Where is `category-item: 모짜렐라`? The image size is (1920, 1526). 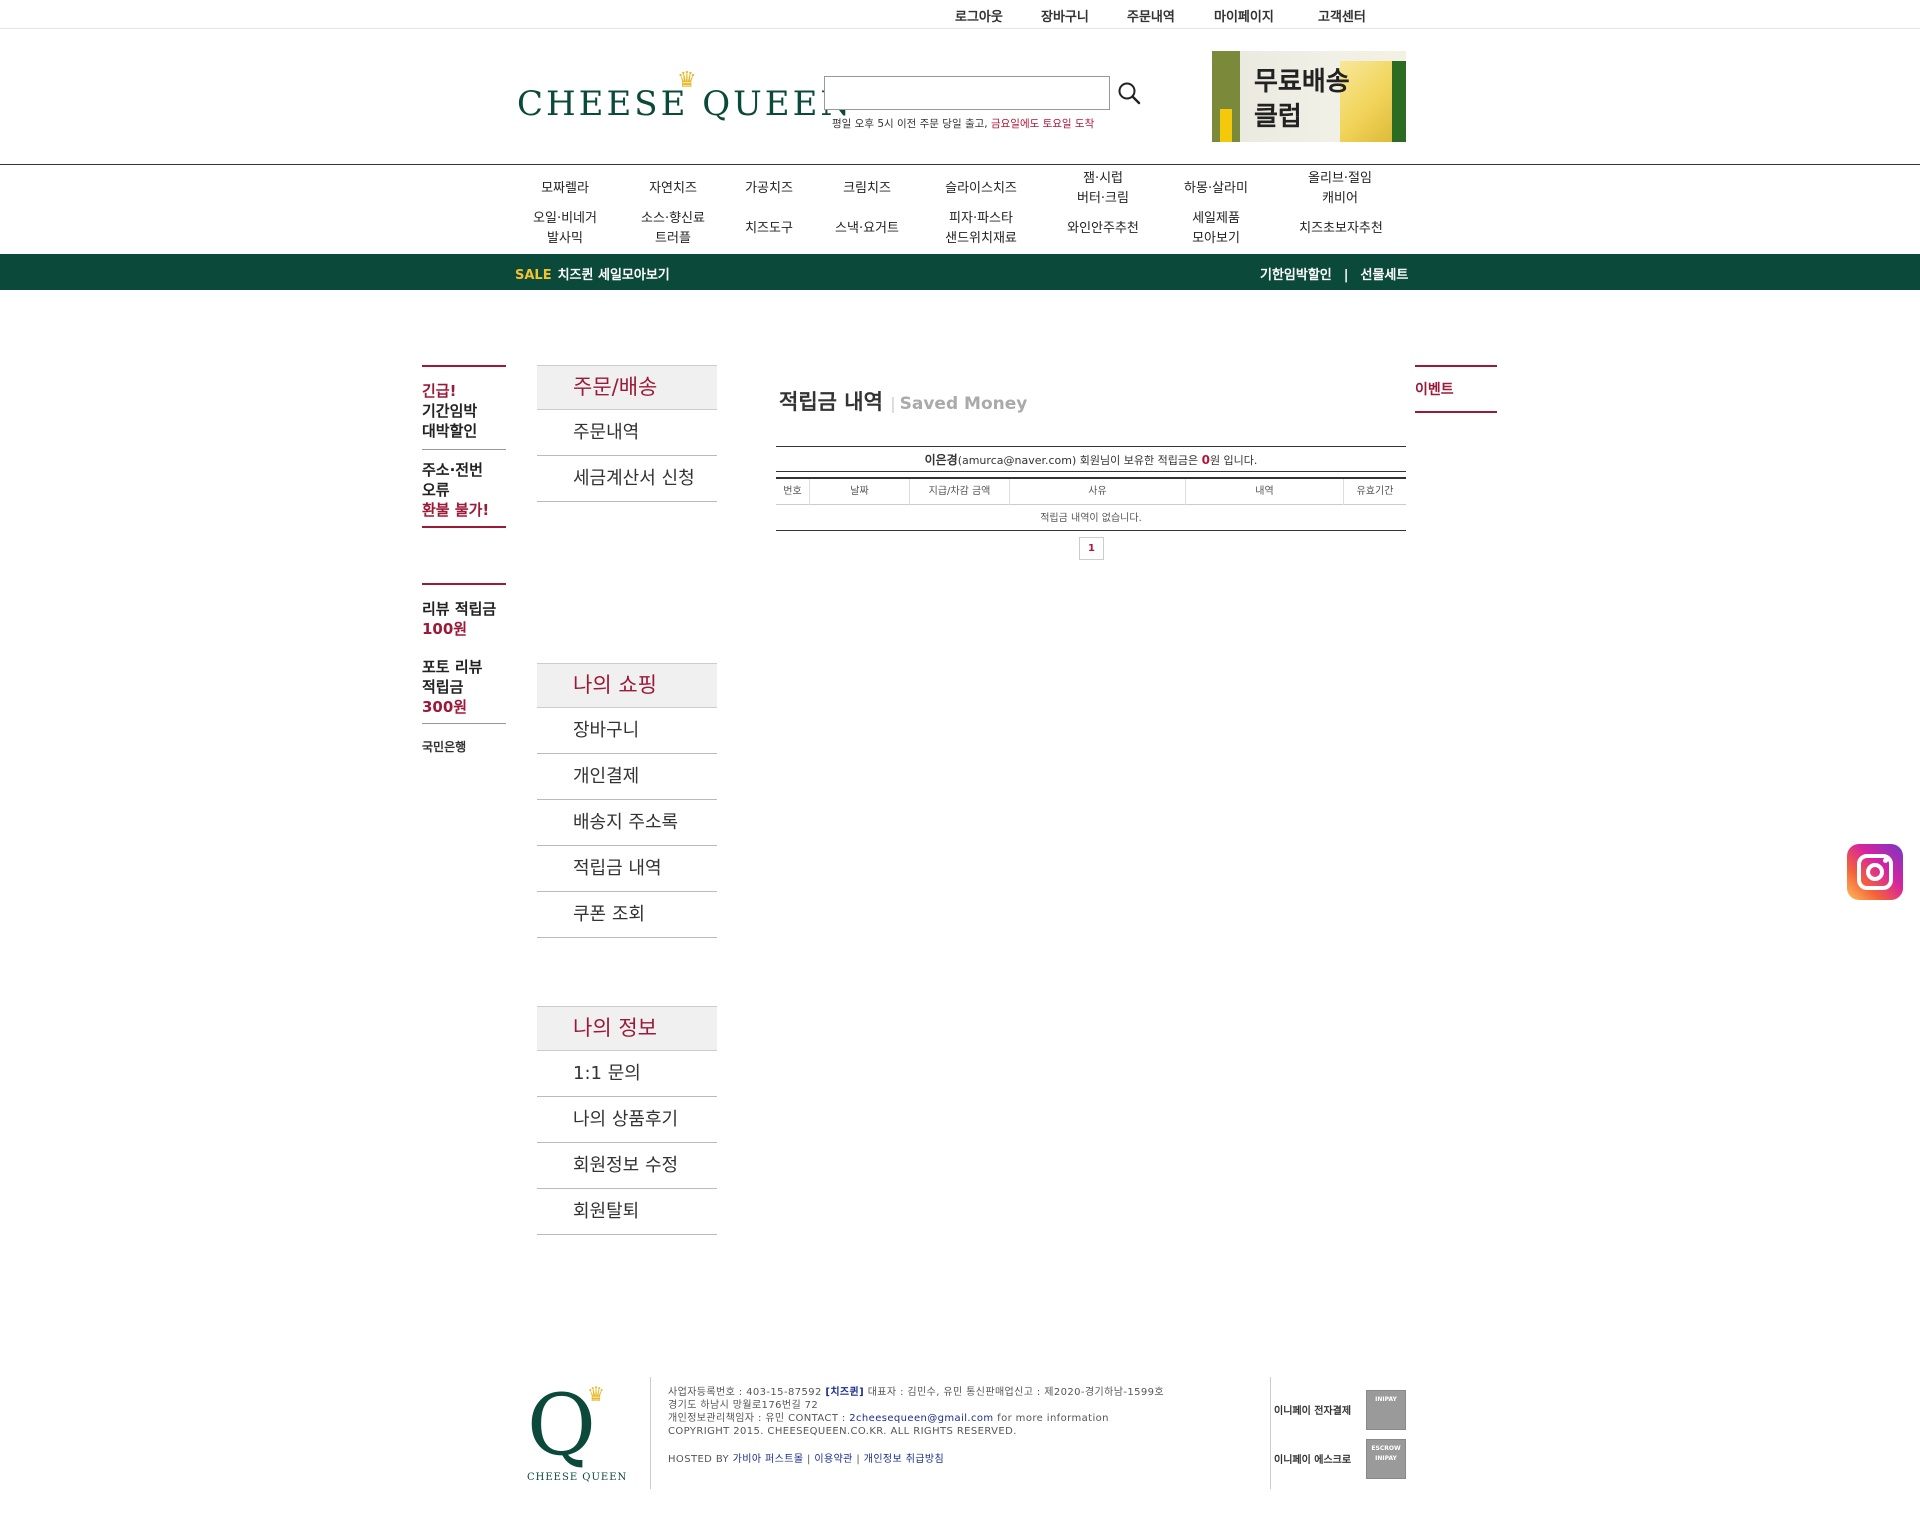 category-item: 모짜렐라 is located at coordinates (565, 189).